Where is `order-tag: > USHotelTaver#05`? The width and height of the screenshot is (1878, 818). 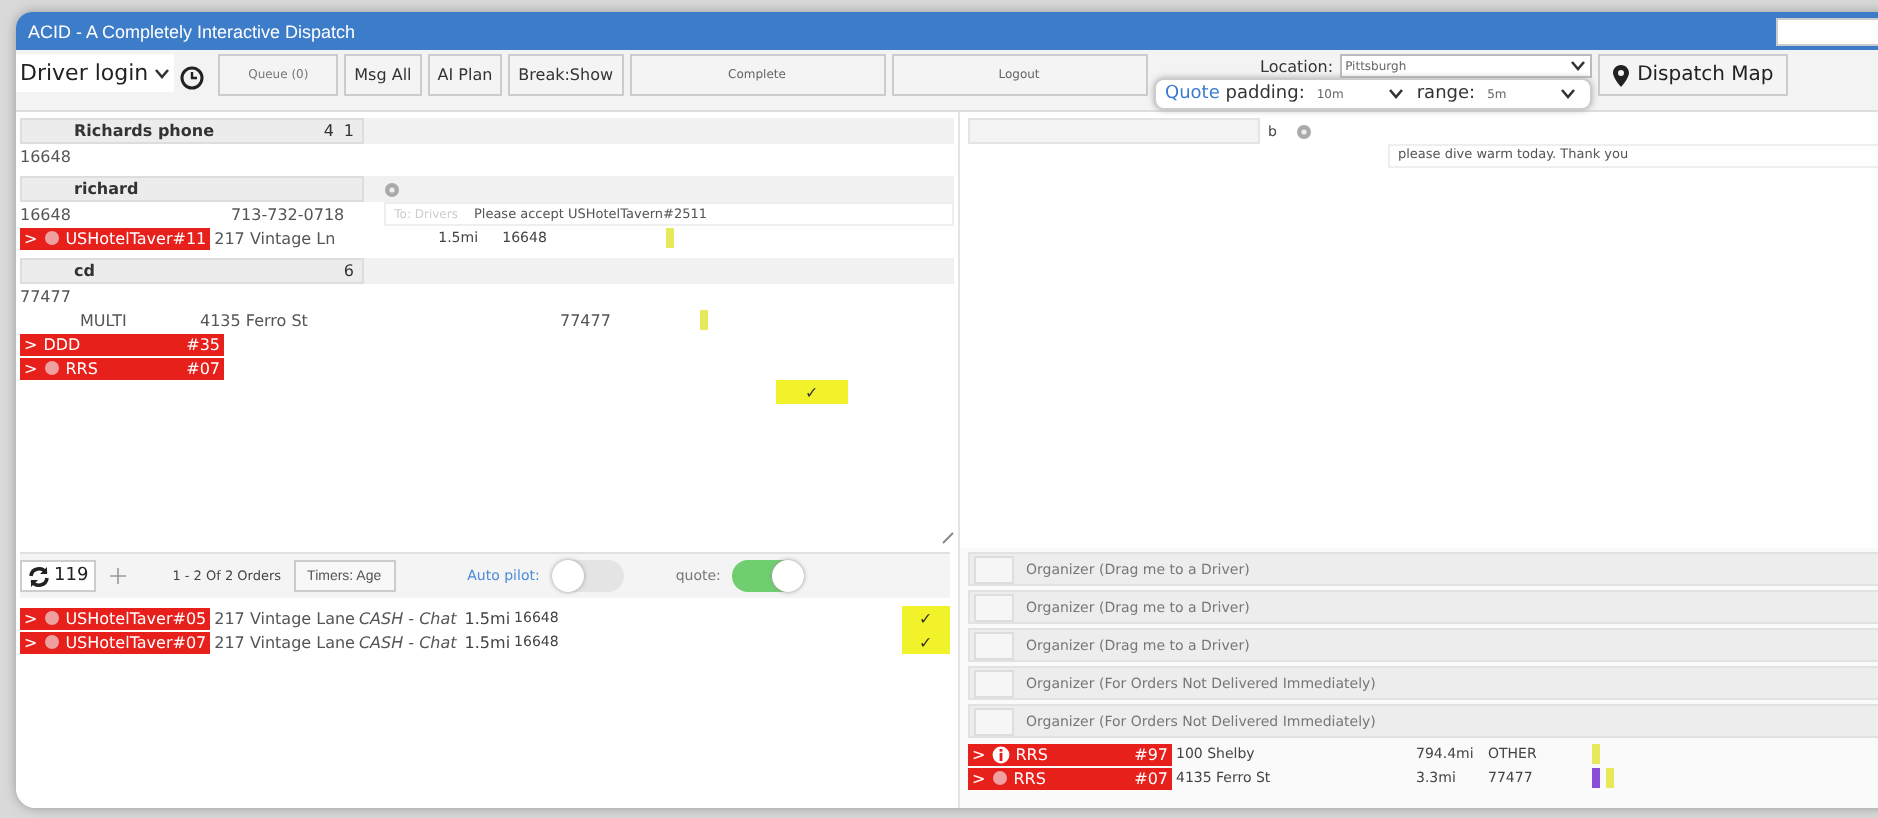
order-tag: > USHotelTaver#05 is located at coordinates (115, 618).